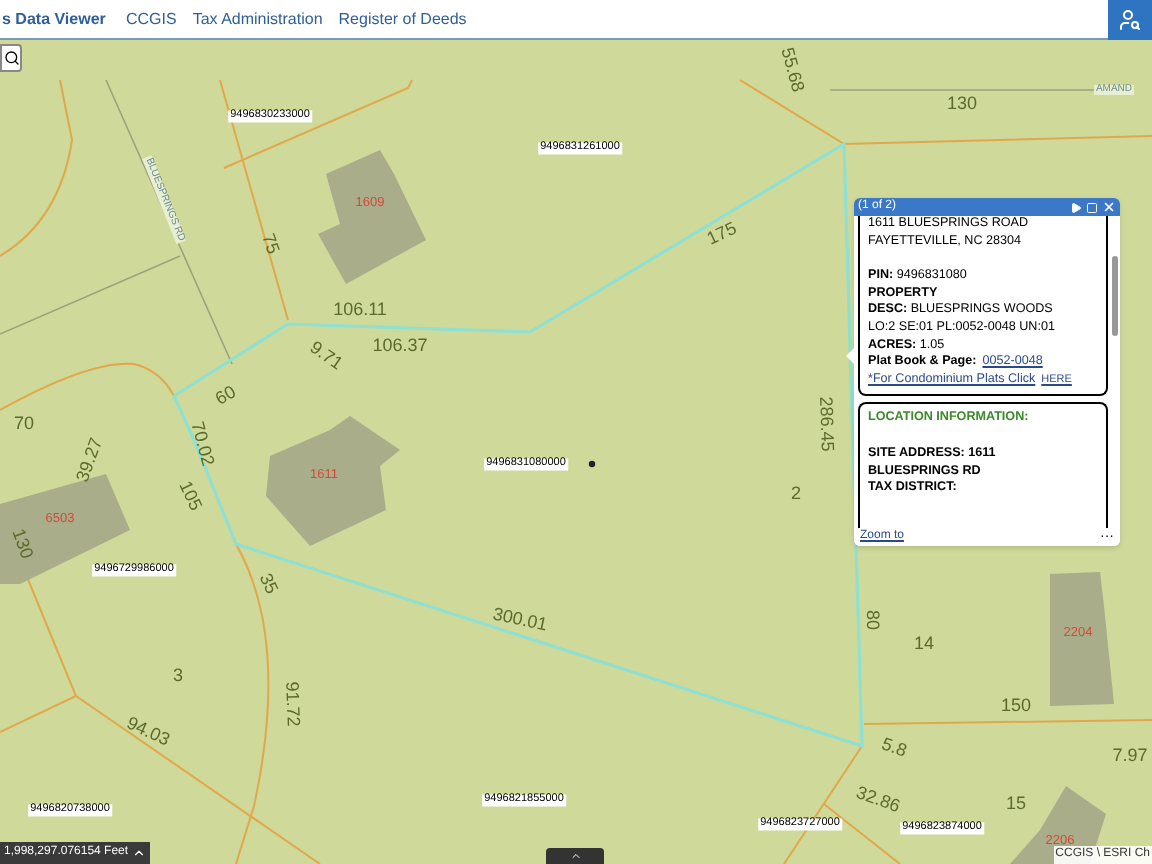 The image size is (1152, 864). I want to click on lot-number-label: 2, so click(796, 494).